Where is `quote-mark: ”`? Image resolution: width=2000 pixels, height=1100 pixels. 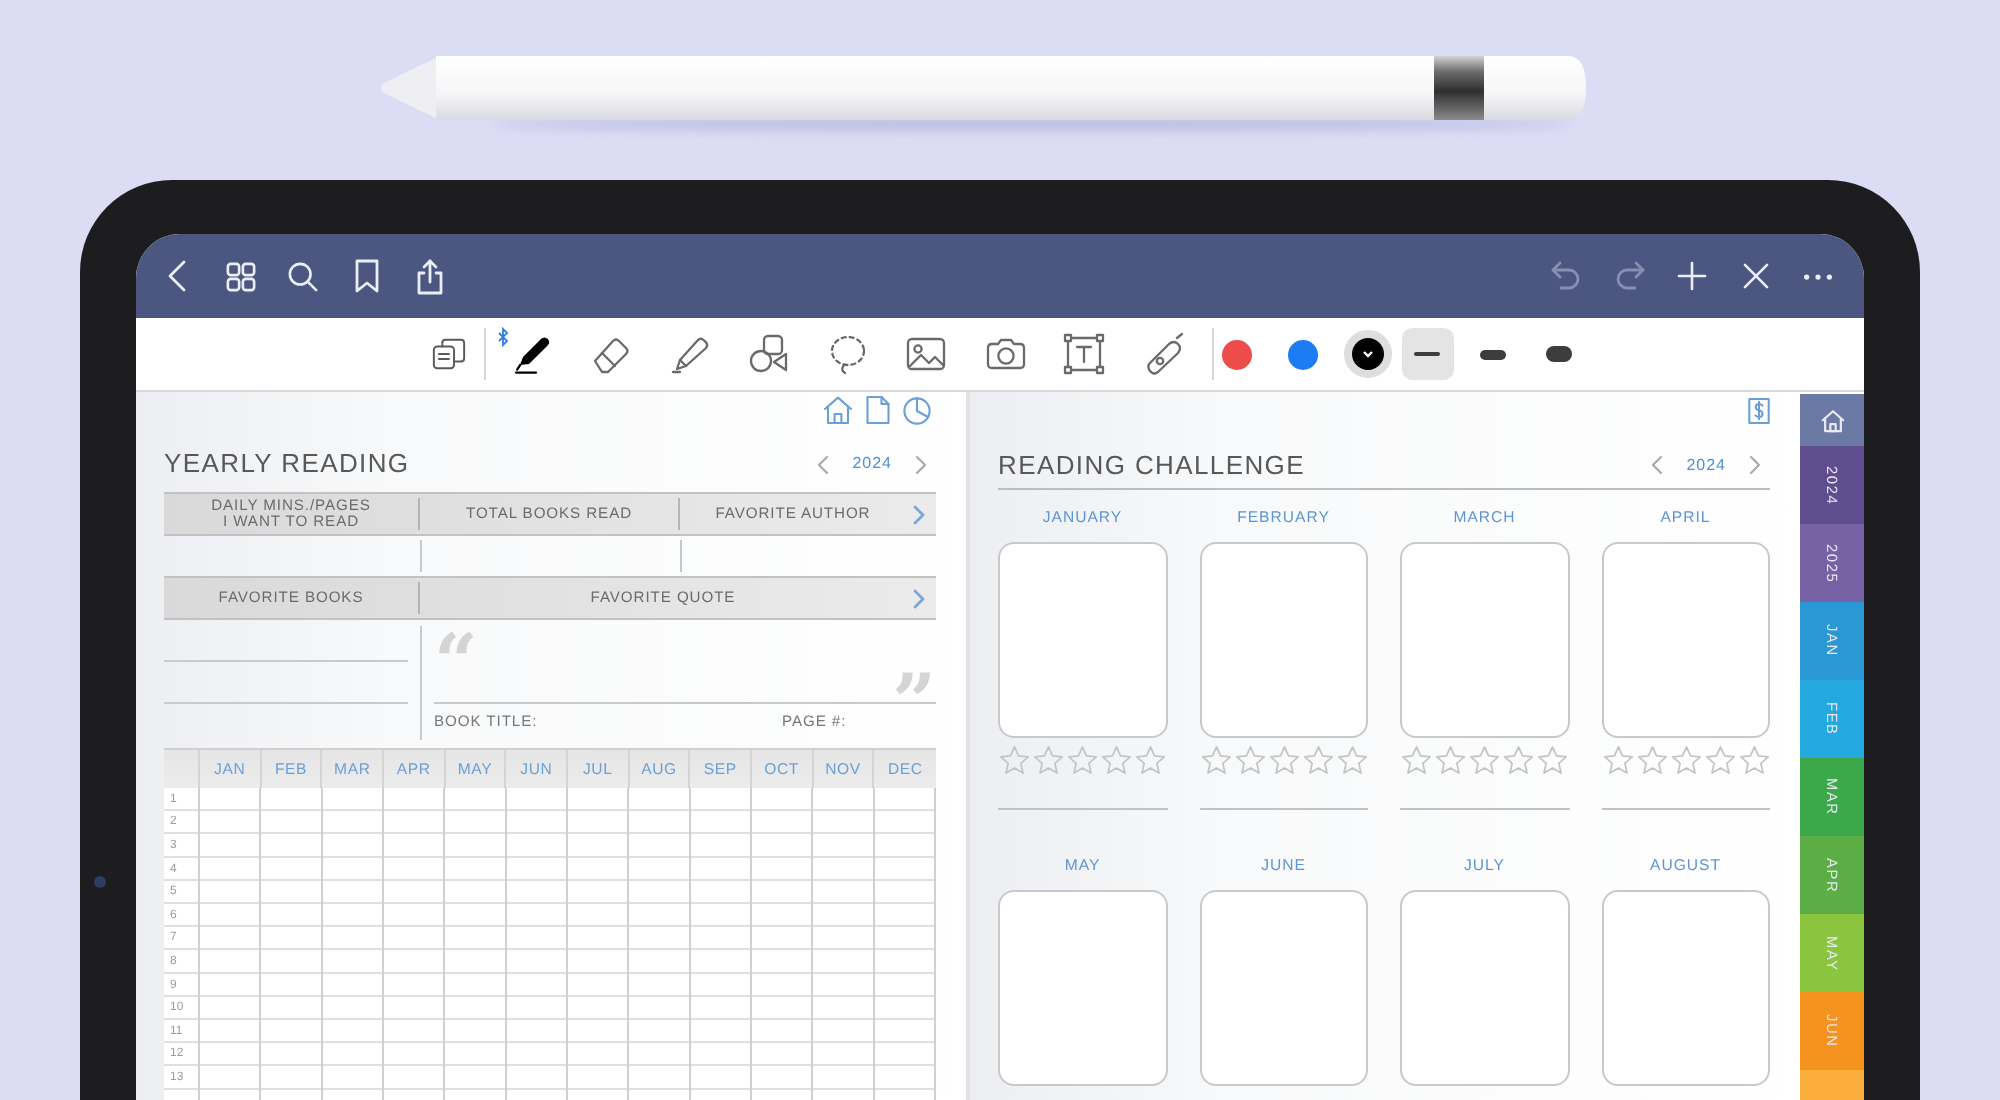
quote-mark: ” is located at coordinates (914, 684).